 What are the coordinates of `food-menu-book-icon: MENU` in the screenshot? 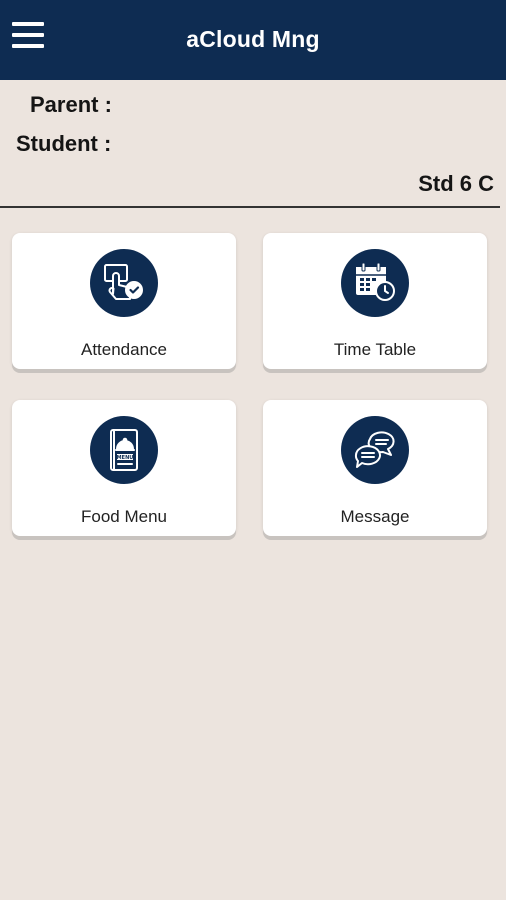 It's located at (124, 450).